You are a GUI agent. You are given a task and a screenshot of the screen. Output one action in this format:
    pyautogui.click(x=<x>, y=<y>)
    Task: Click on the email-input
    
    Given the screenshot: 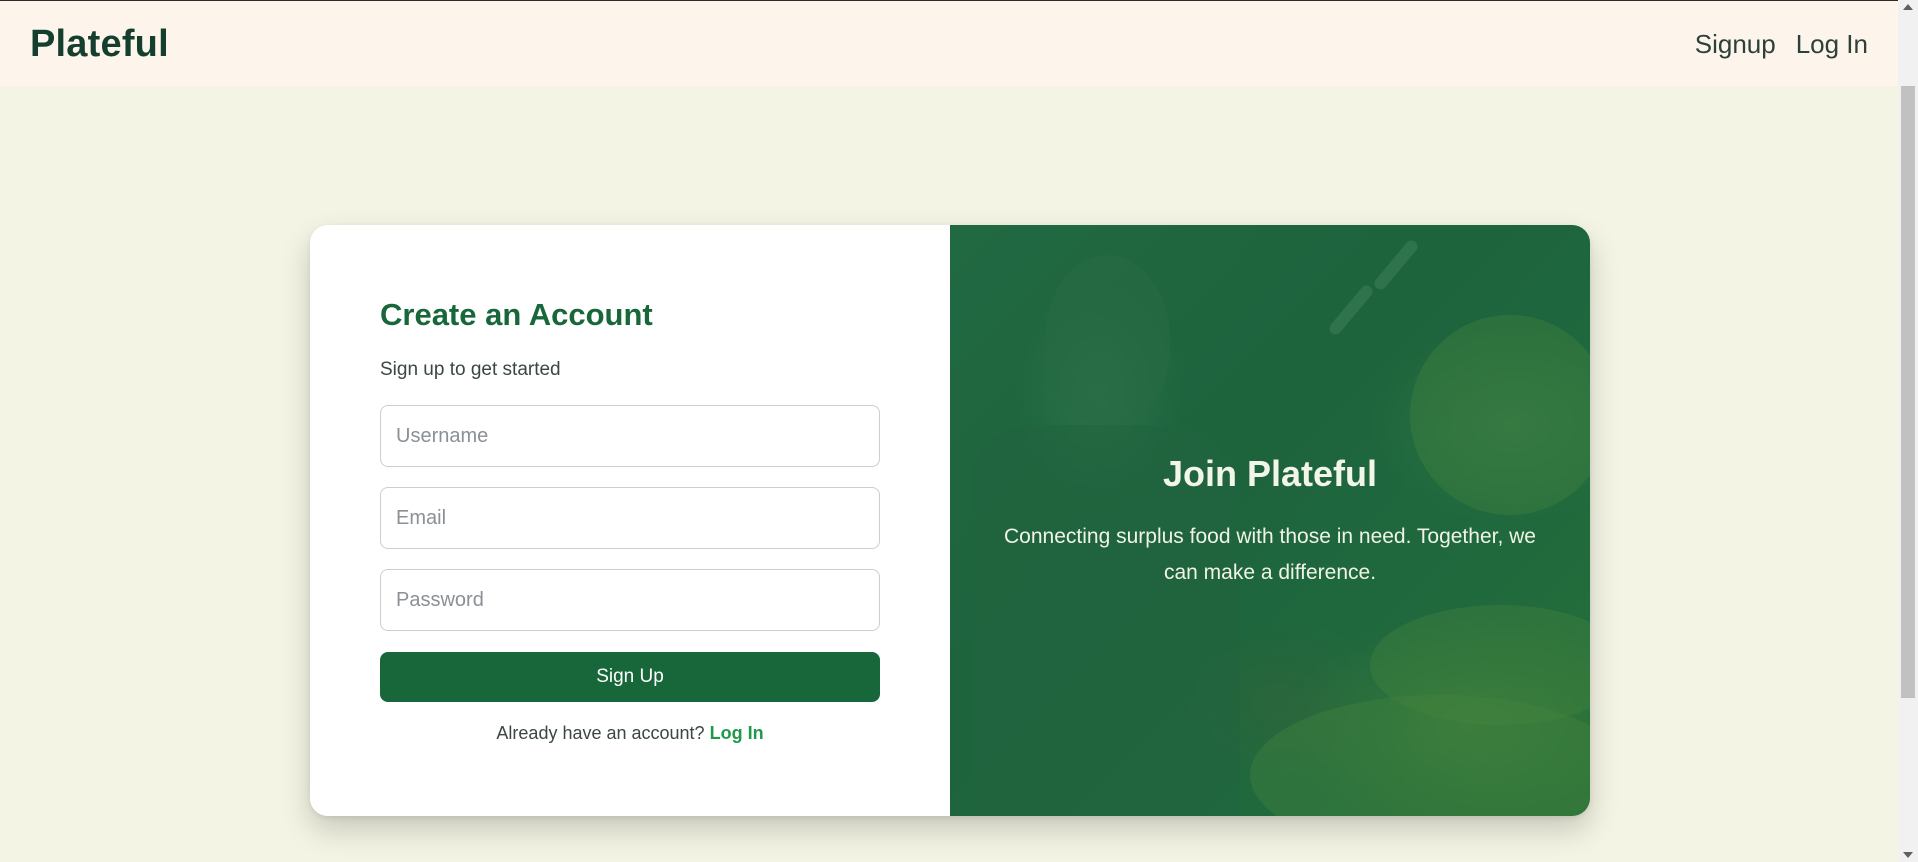 What is the action you would take?
    pyautogui.click(x=630, y=518)
    